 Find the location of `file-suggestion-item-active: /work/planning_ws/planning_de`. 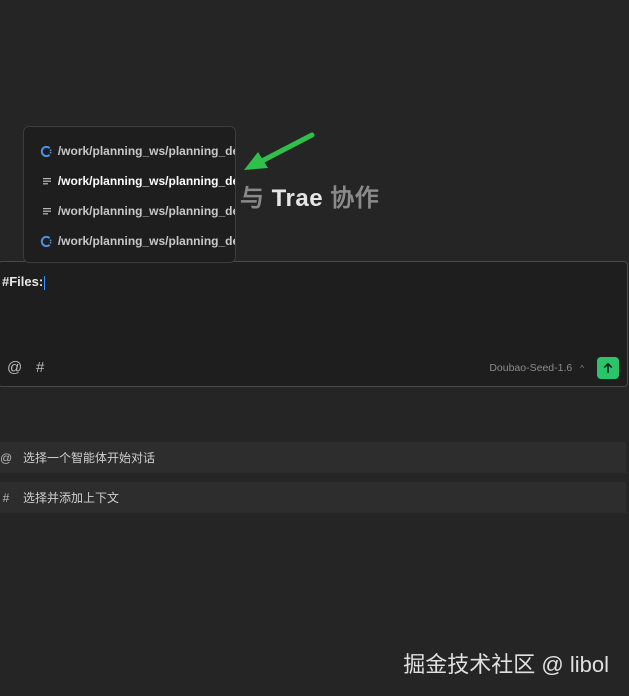

file-suggestion-item-active: /work/planning_ws/planning_de is located at coordinates (130, 181).